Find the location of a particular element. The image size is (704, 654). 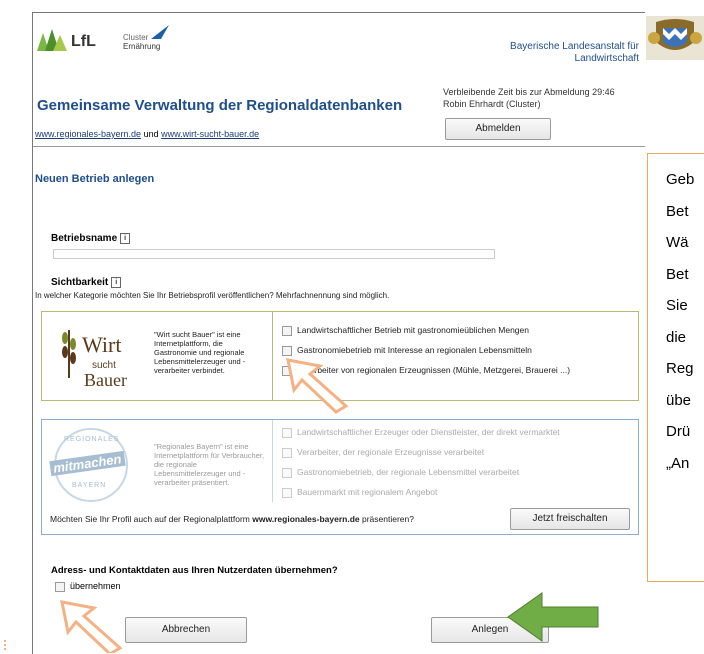

rb-logo: REGIONALES mitmachen BAYERN is located at coordinates (92, 465).